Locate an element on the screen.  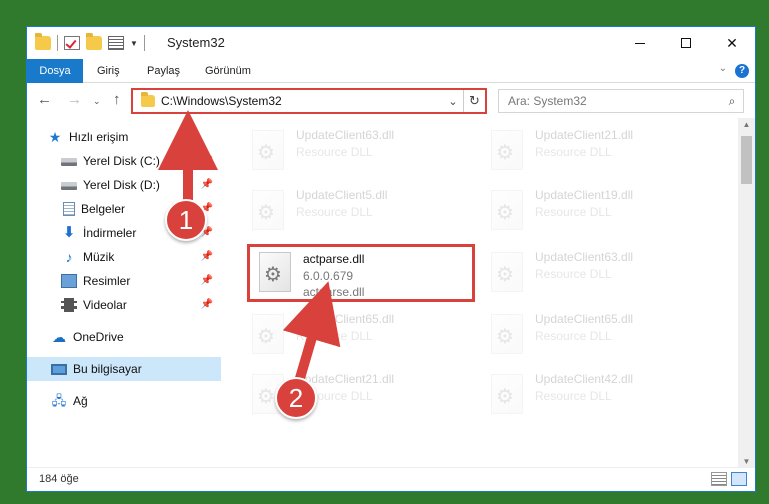
title-bar: ▼ System32 ✕ is located at coordinates (391, 43).